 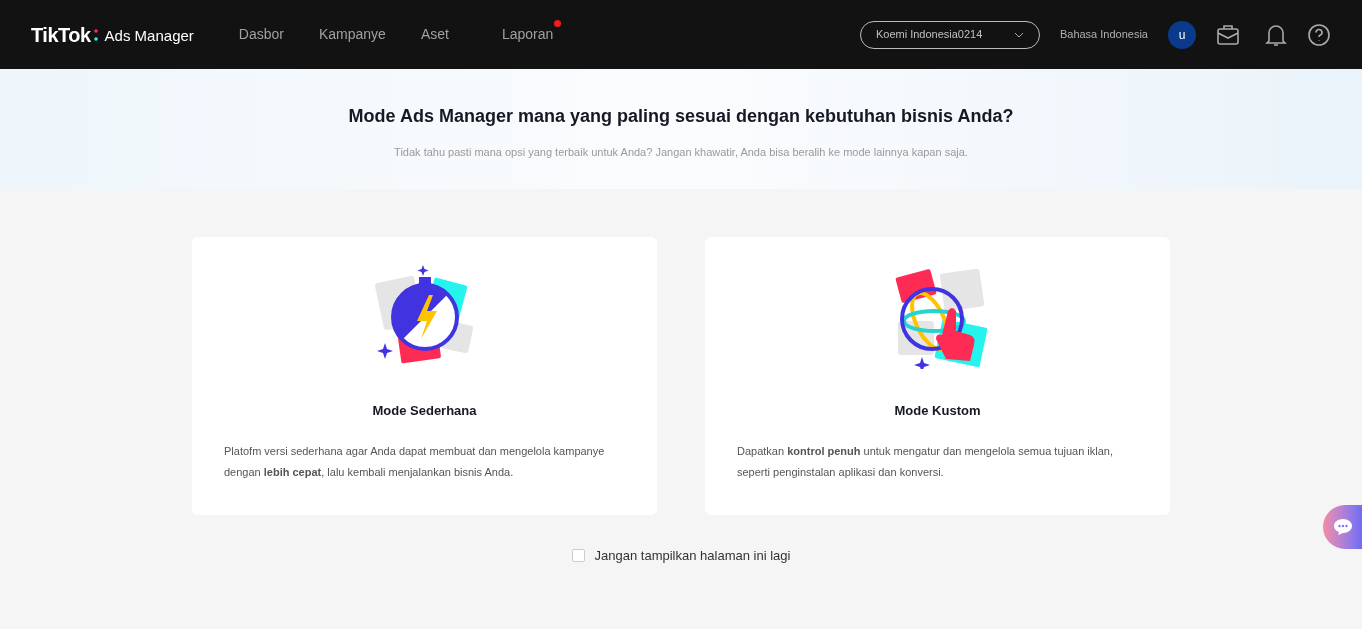 What do you see at coordinates (681, 116) in the screenshot?
I see `page-title: Mode Ads Manager mana yang paling sesuai dengan kebutuhan bisnis Anda?` at bounding box center [681, 116].